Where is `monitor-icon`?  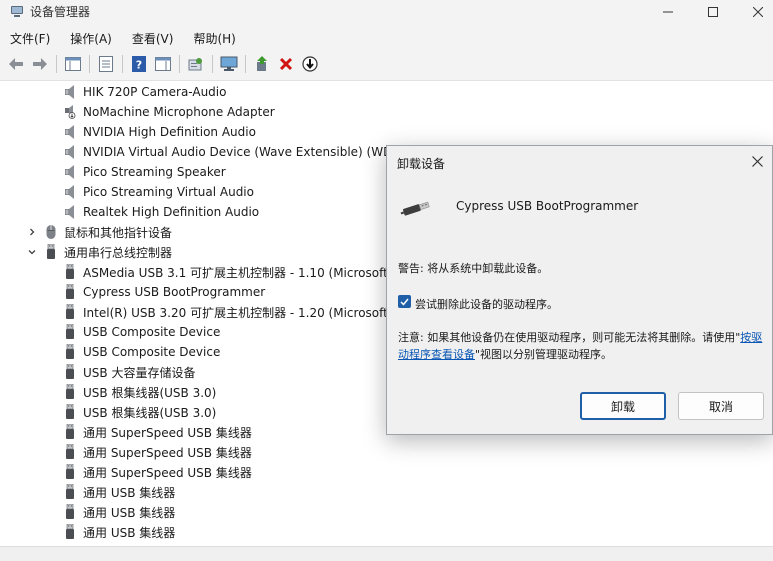 monitor-icon is located at coordinates (229, 63).